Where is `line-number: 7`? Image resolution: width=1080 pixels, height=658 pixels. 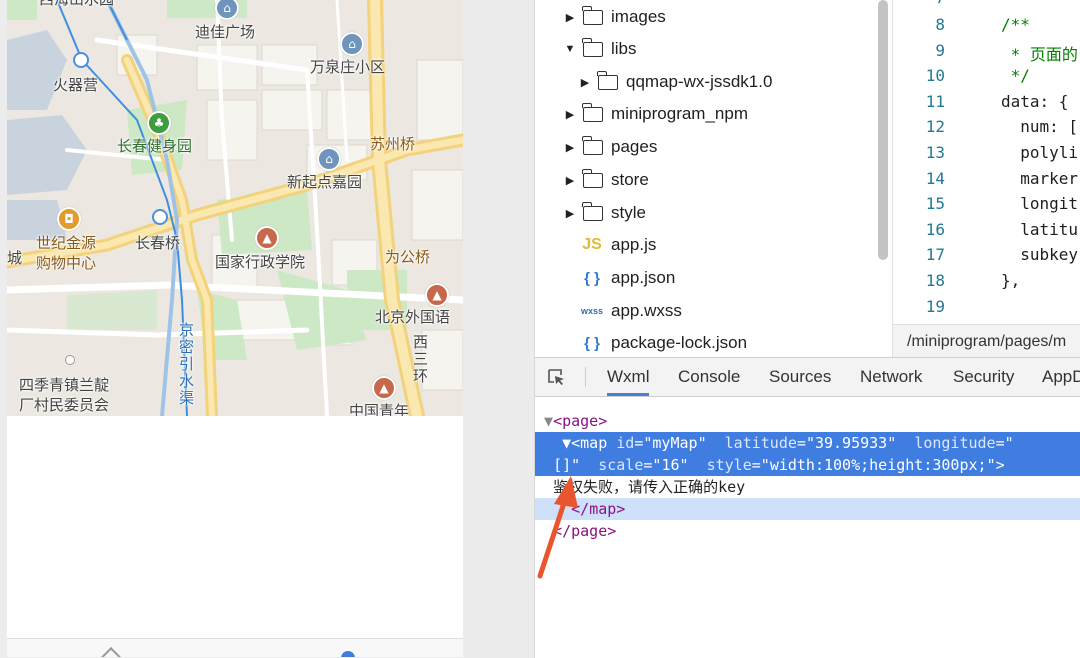 line-number: 7 is located at coordinates (919, 3).